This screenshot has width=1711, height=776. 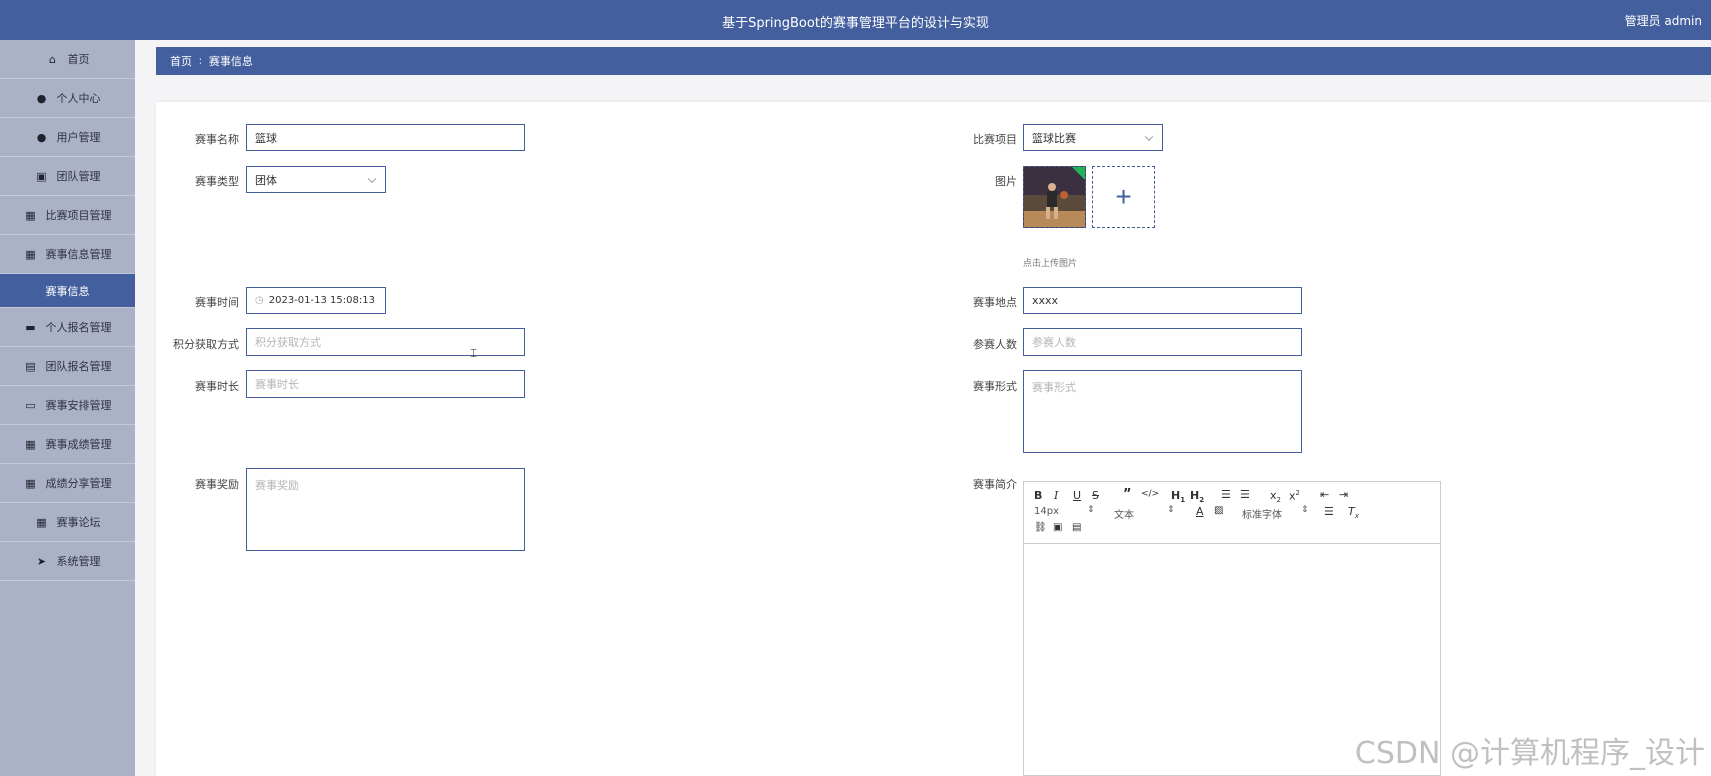 I want to click on code-icon: </>, so click(x=1150, y=494).